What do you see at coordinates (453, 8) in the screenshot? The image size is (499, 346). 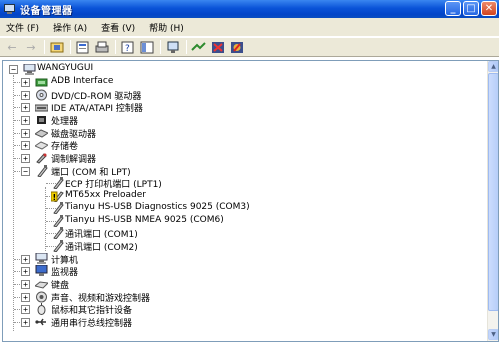 I see `minimize-button: _` at bounding box center [453, 8].